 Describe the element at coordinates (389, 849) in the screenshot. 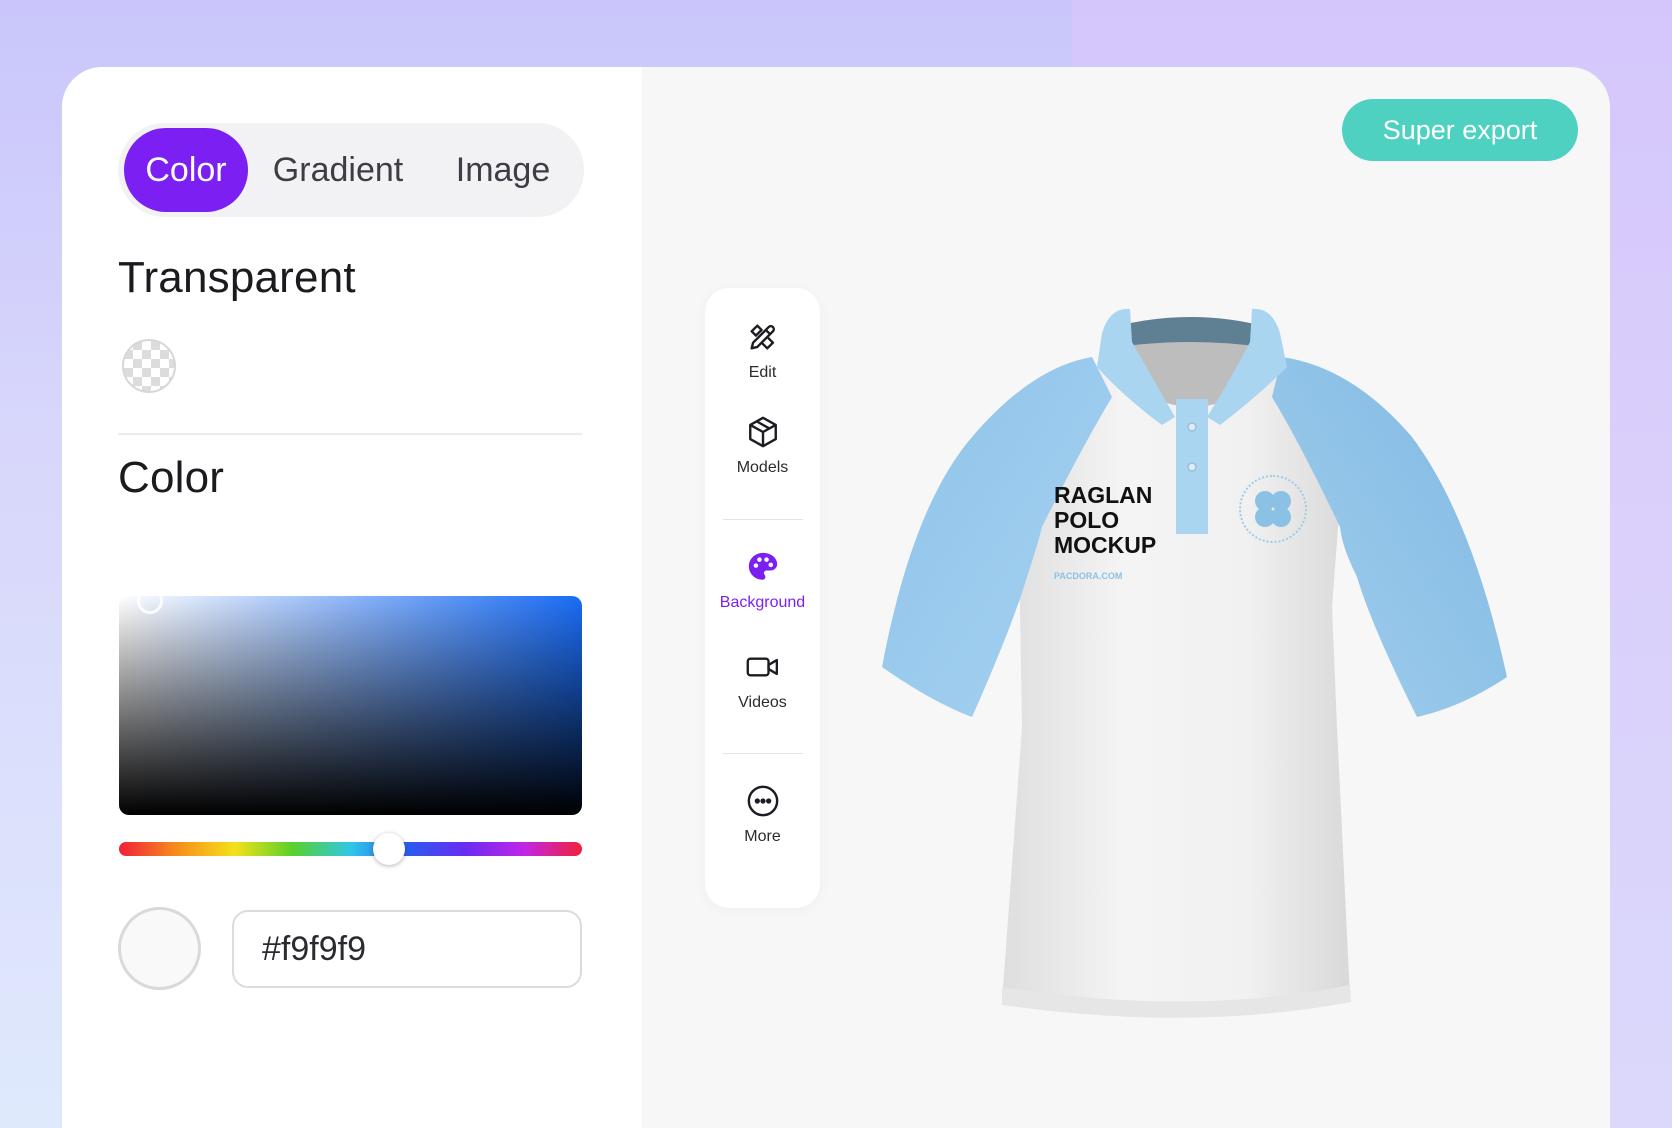

I see `hue-slider-thumb` at that location.